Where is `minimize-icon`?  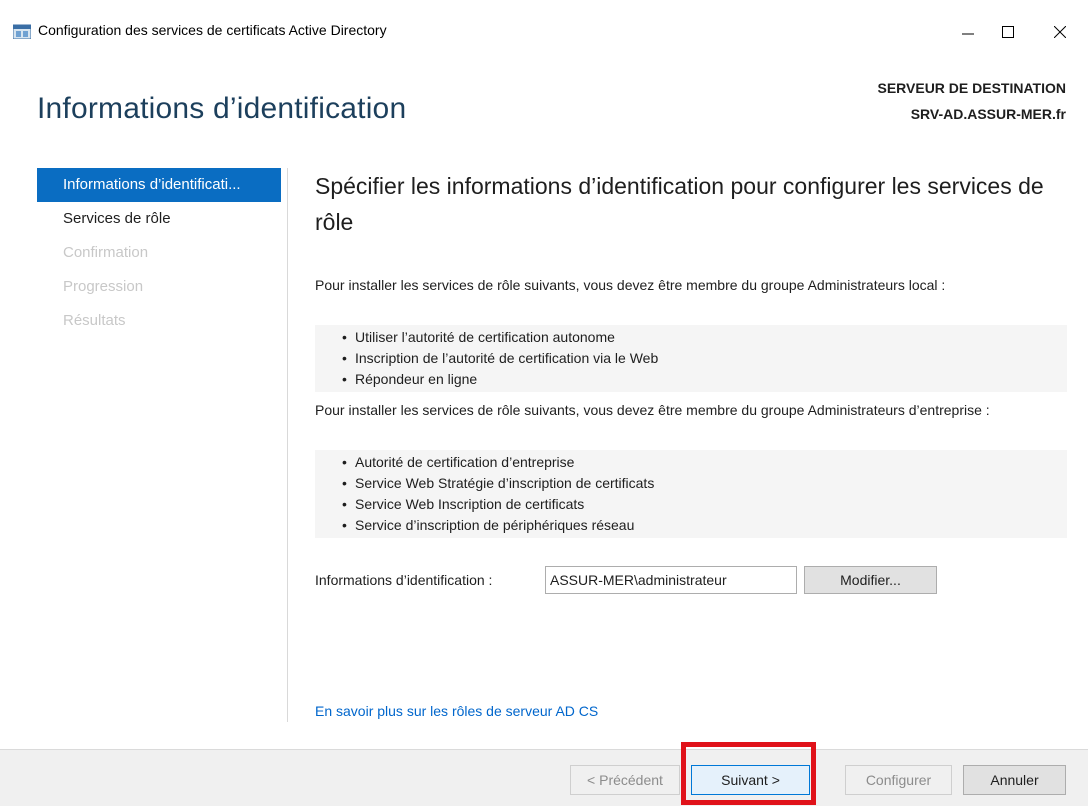 minimize-icon is located at coordinates (968, 34).